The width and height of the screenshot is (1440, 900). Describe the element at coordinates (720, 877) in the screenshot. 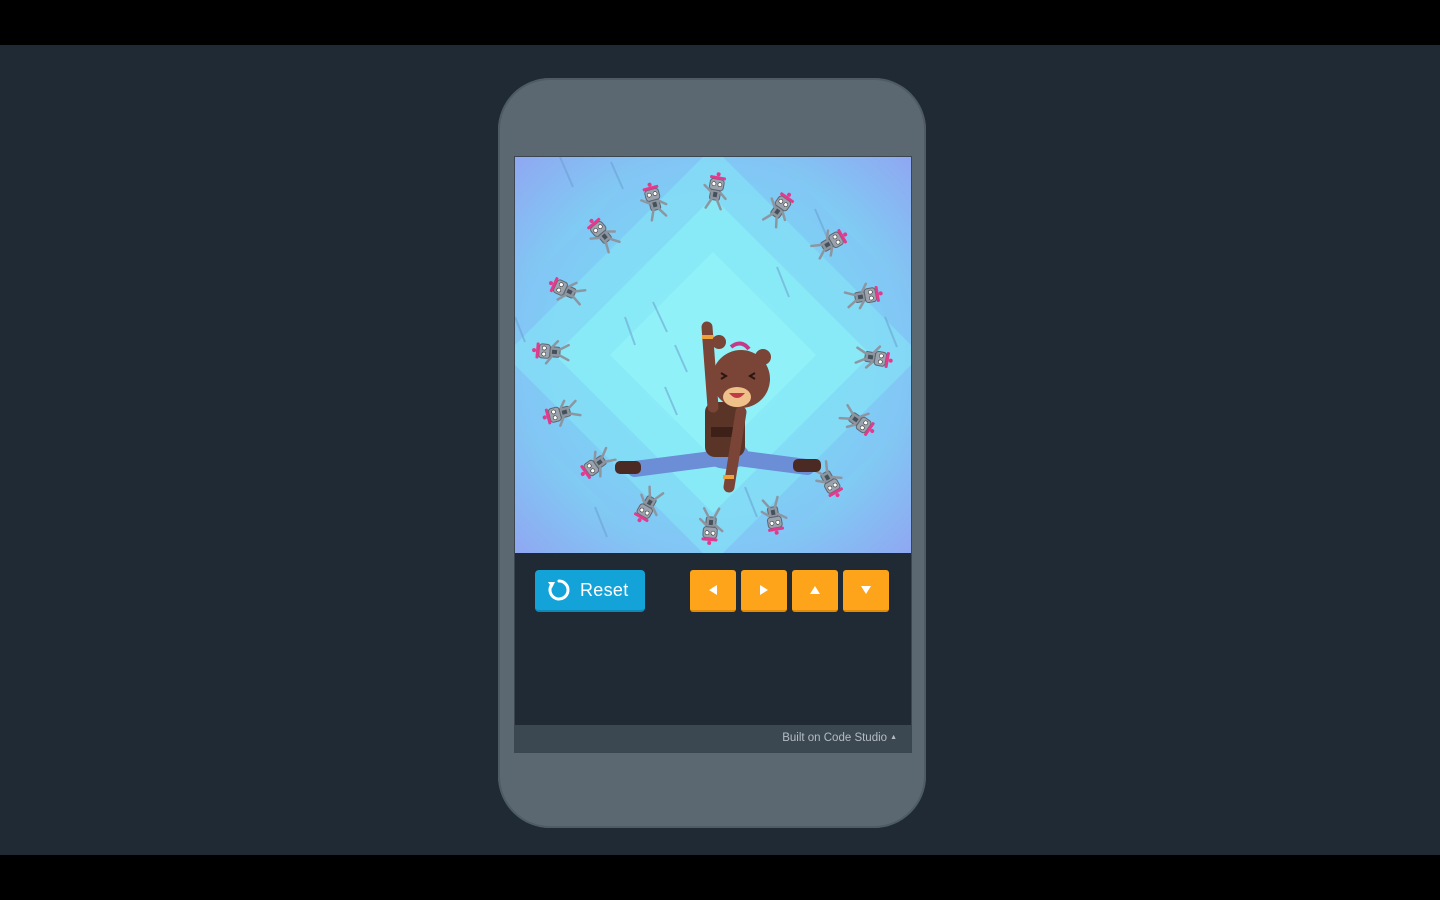

I see `letterbox-bottom` at that location.